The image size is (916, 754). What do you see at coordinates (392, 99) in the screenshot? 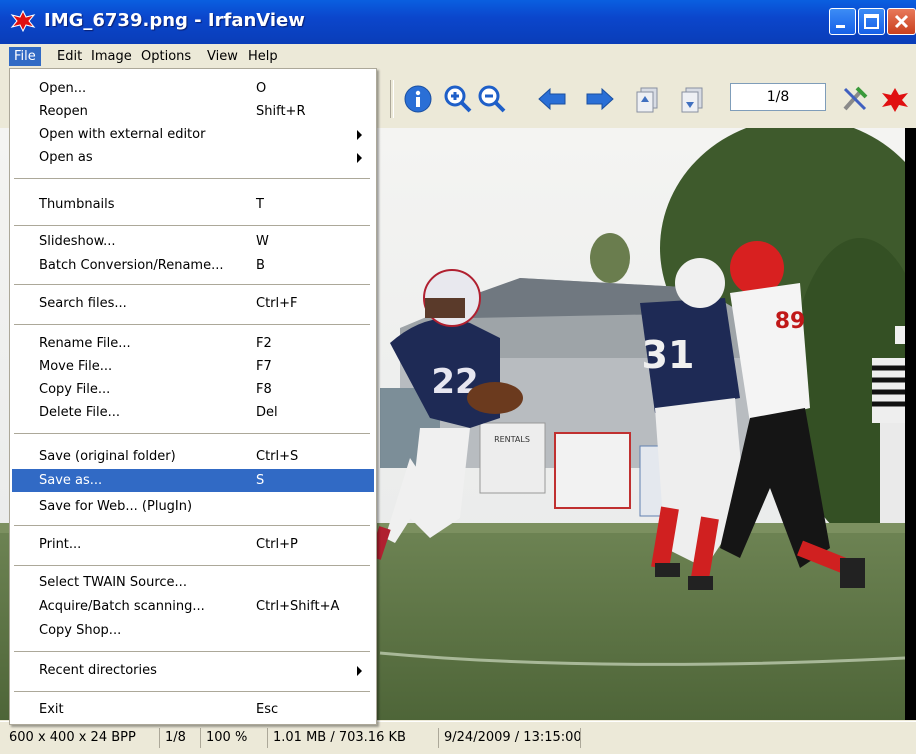
I see `toolbar-separator` at bounding box center [392, 99].